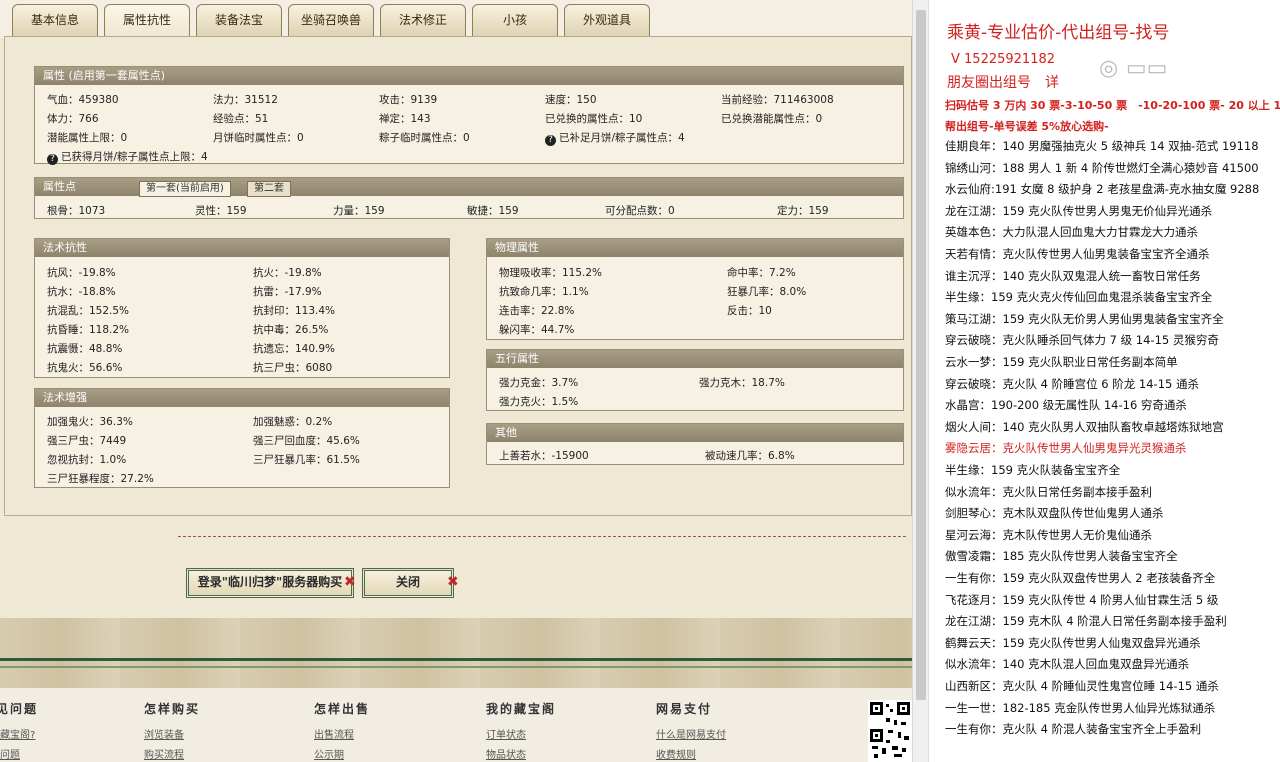  I want to click on attr-speed: 速度：150, so click(571, 100).